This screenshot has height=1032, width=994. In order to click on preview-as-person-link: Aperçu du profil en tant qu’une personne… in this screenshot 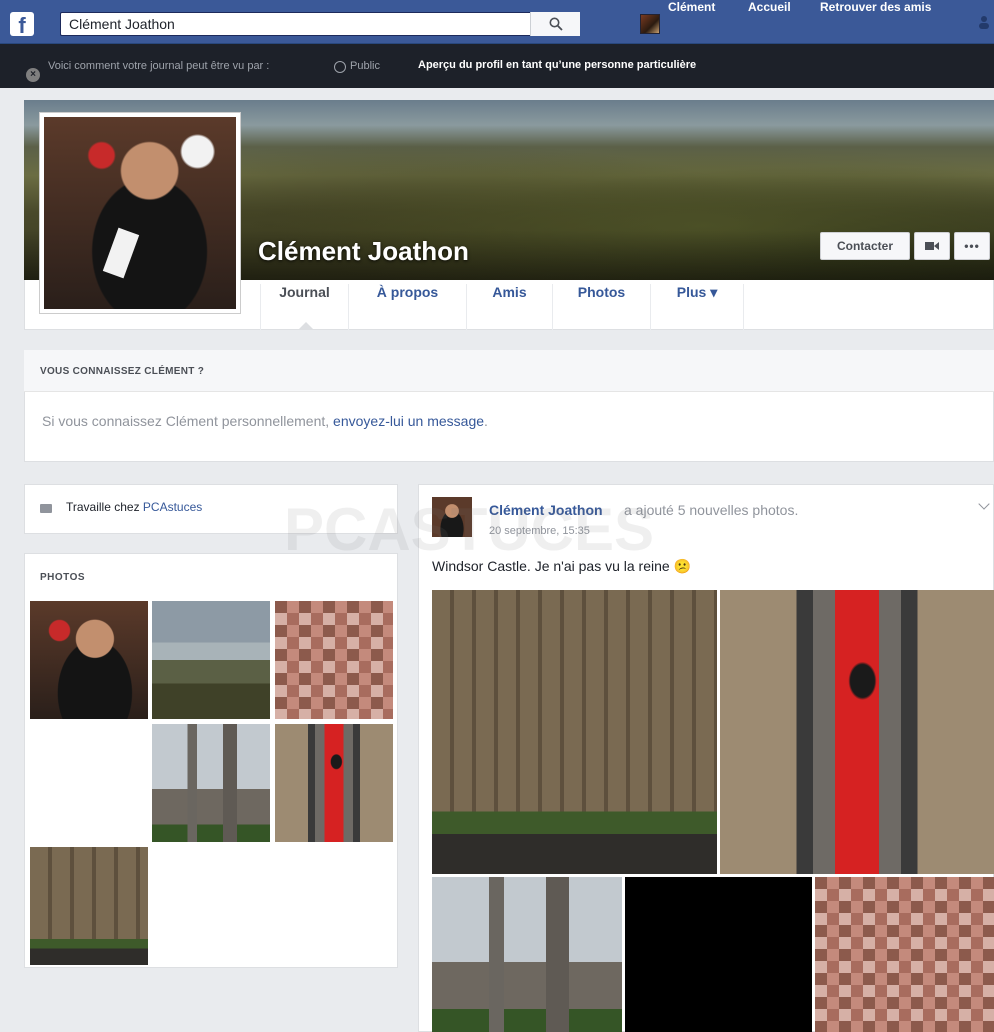, I will do `click(557, 65)`.